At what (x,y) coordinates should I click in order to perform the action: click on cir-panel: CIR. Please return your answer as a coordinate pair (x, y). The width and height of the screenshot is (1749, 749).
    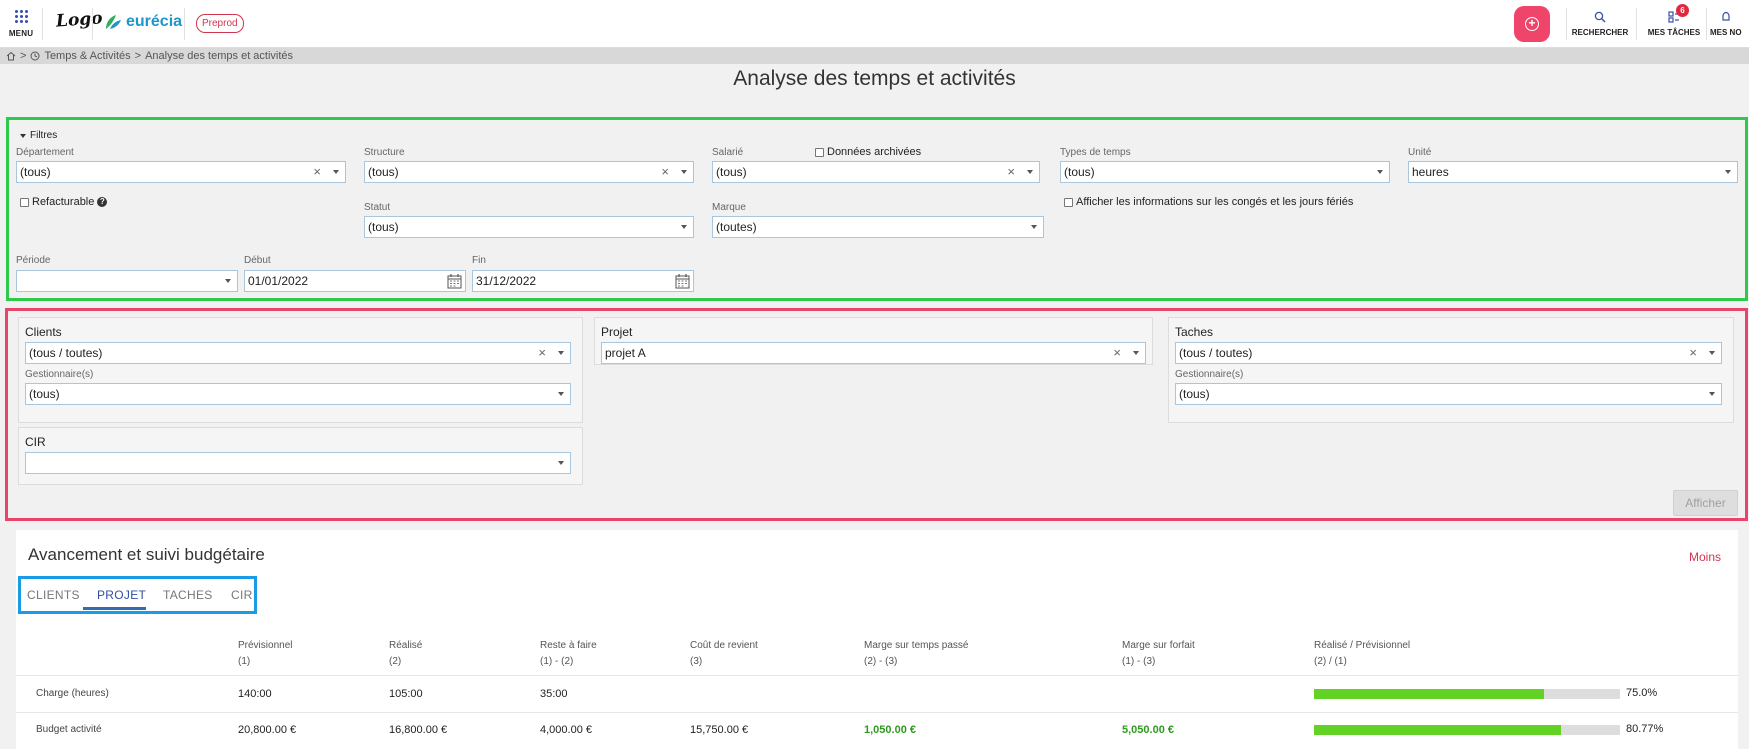
    Looking at the image, I should click on (300, 456).